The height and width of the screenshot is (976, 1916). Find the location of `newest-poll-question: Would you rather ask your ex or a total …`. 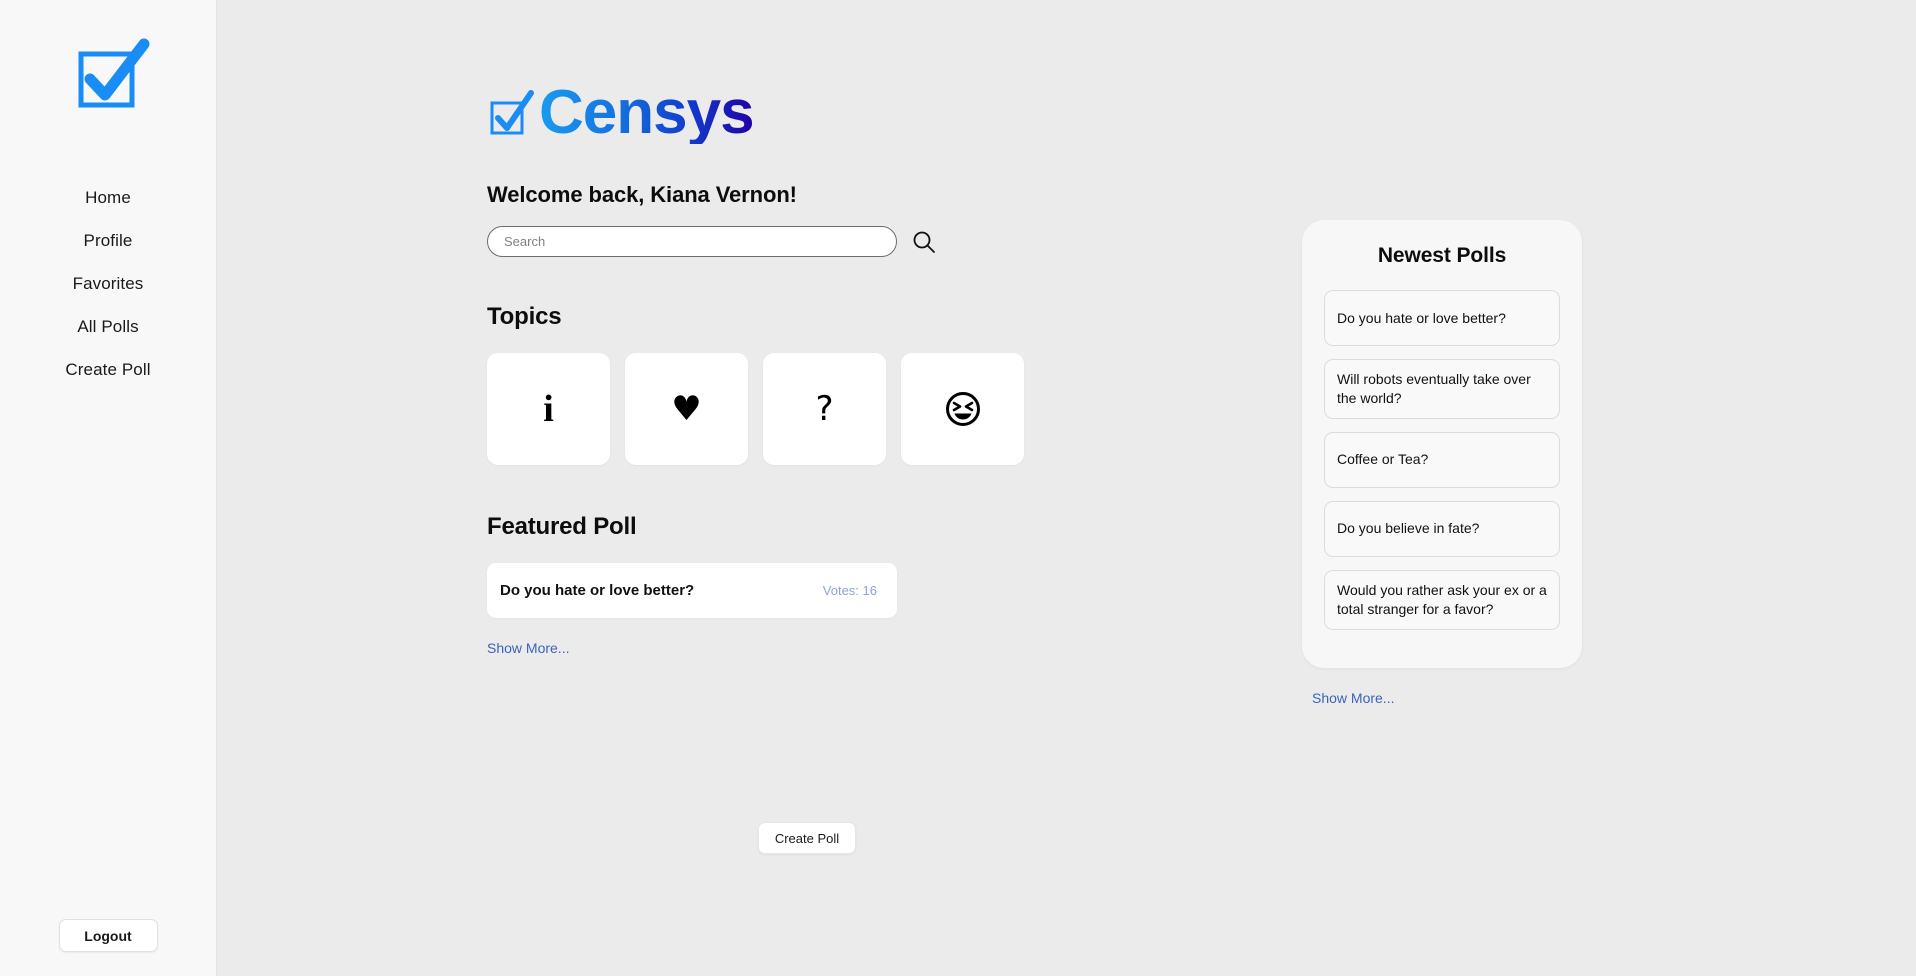

newest-poll-question: Would you rather ask your ex or a total … is located at coordinates (1442, 599).